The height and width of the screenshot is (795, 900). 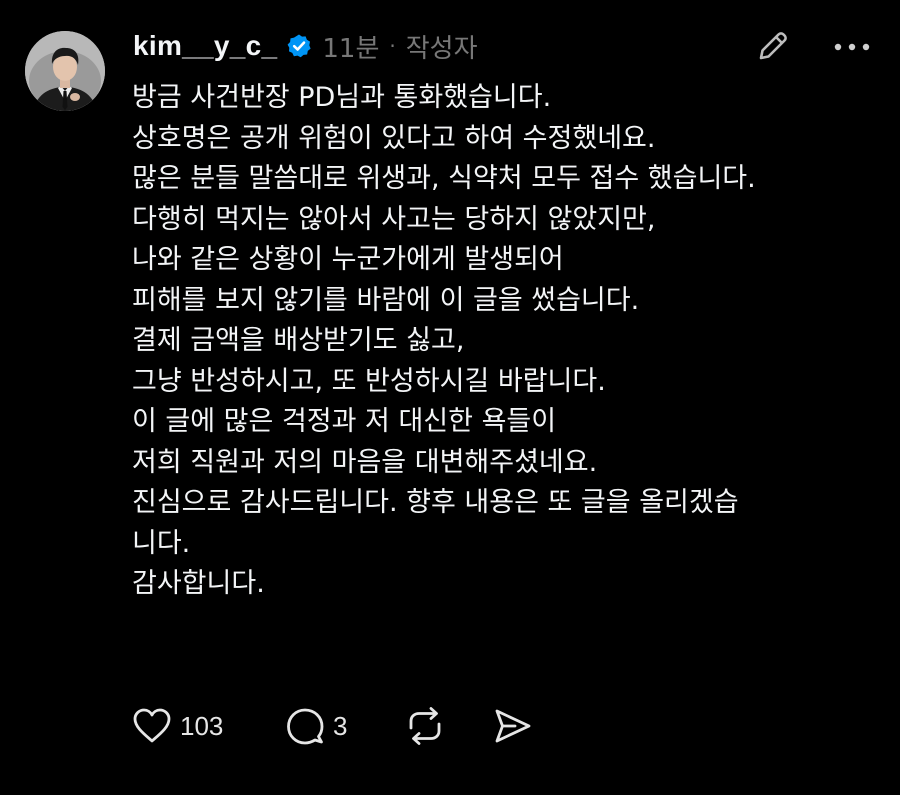 What do you see at coordinates (299, 46) in the screenshot?
I see `verified-badge-icon` at bounding box center [299, 46].